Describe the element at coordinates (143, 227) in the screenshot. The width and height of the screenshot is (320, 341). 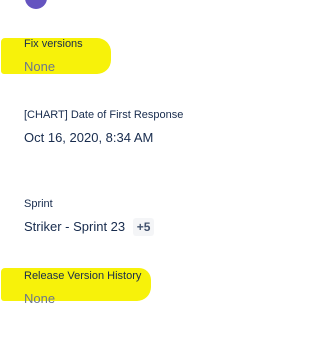
I see `sprint-more-badge: +5` at that location.